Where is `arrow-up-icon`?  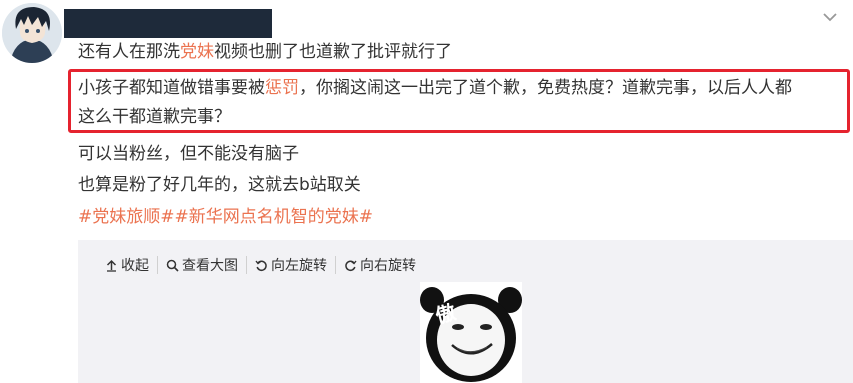
arrow-up-icon is located at coordinates (111, 265).